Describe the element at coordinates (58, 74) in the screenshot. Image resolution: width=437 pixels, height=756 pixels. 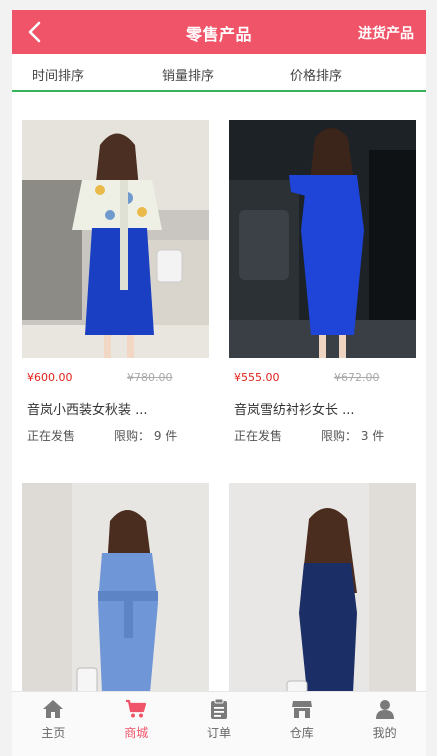
I see `sort-by-time-tab: 时间排序` at that location.